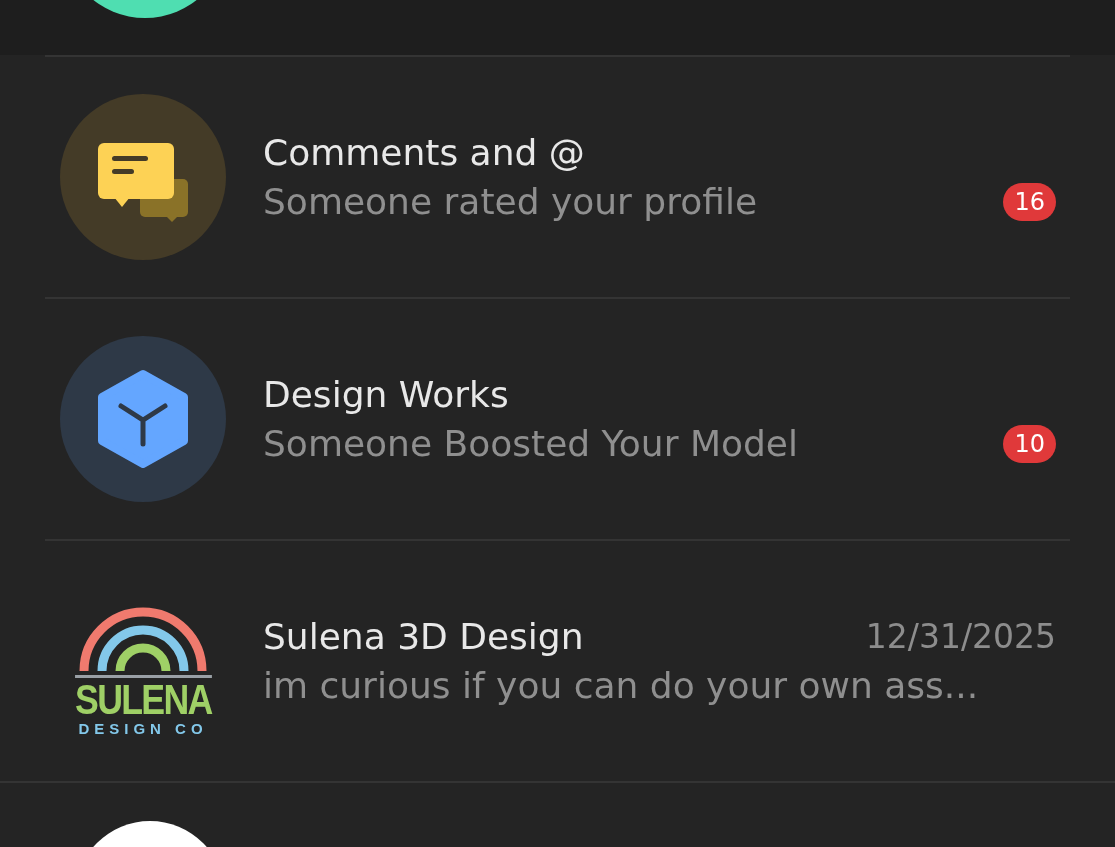 This screenshot has width=1115, height=847. Describe the element at coordinates (423, 636) in the screenshot. I see `conversation-title: Sulena 3D Design` at that location.